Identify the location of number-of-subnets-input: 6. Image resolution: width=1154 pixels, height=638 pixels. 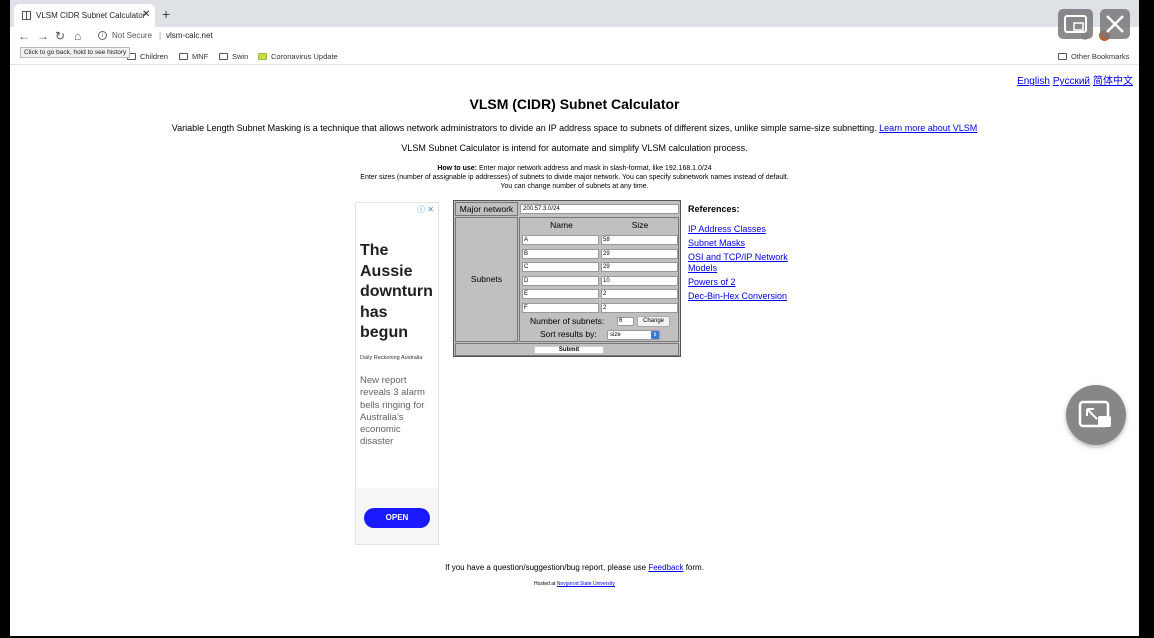
(625, 321).